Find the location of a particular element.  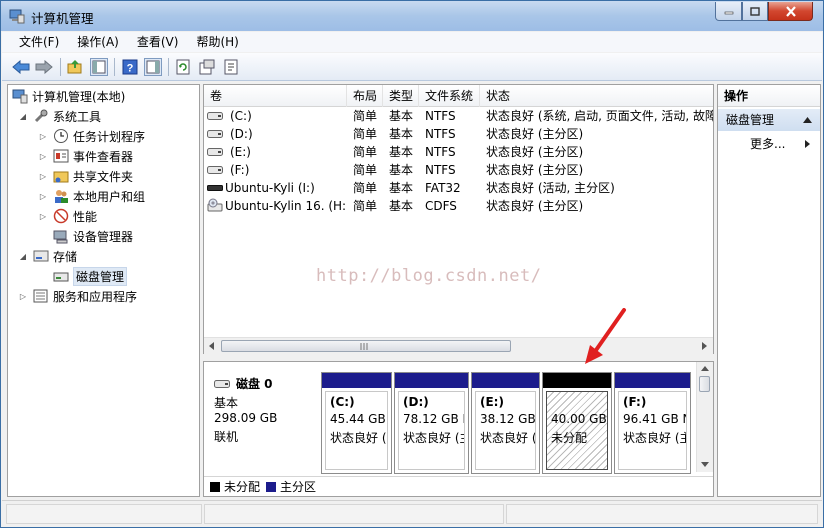

column-header-status: 状态 is located at coordinates (596, 96).